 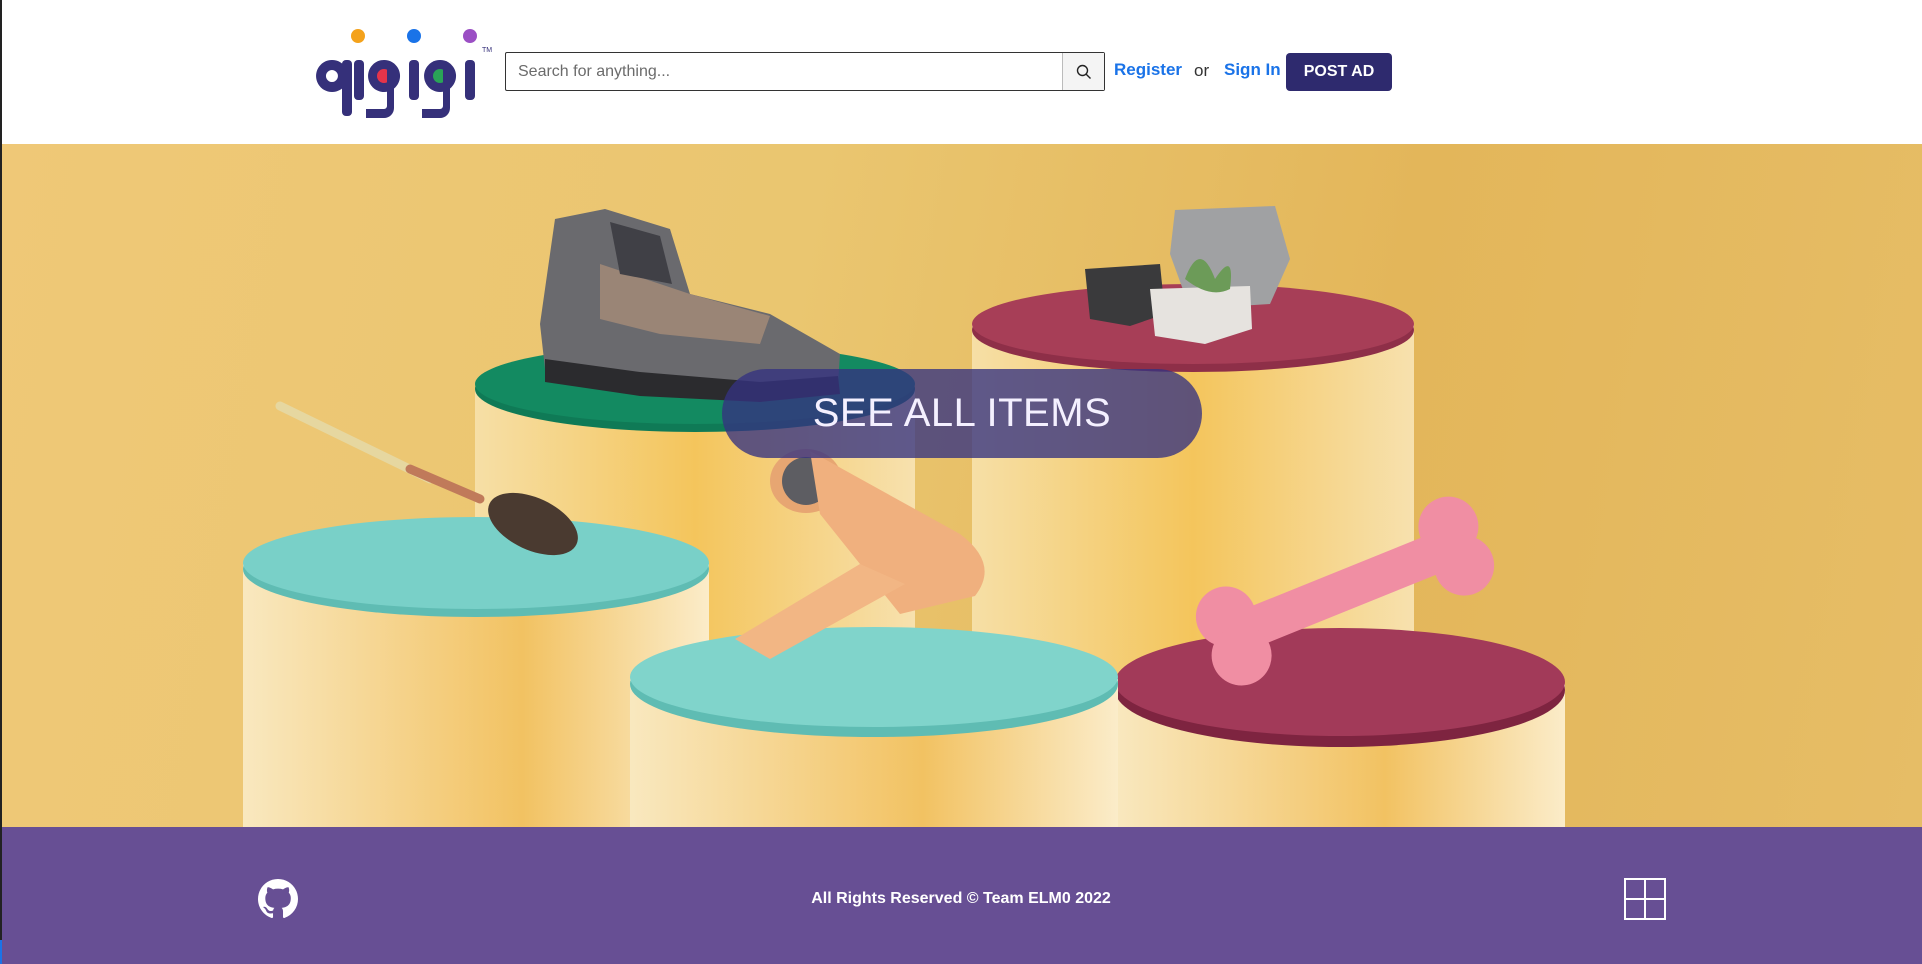 I want to click on register-link: Register, so click(x=1148, y=70).